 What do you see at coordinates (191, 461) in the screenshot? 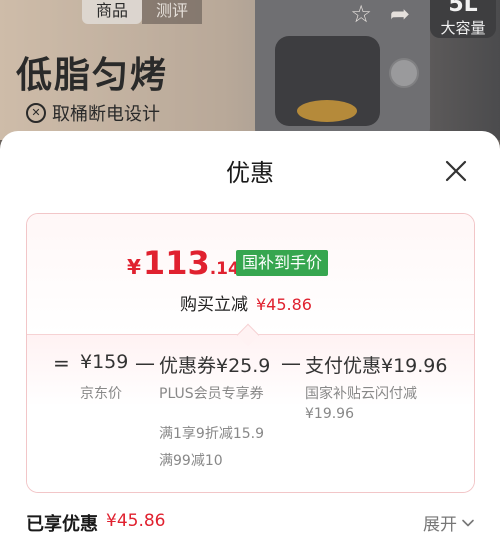
I see `coupon-note-extra: 满99减10` at bounding box center [191, 461].